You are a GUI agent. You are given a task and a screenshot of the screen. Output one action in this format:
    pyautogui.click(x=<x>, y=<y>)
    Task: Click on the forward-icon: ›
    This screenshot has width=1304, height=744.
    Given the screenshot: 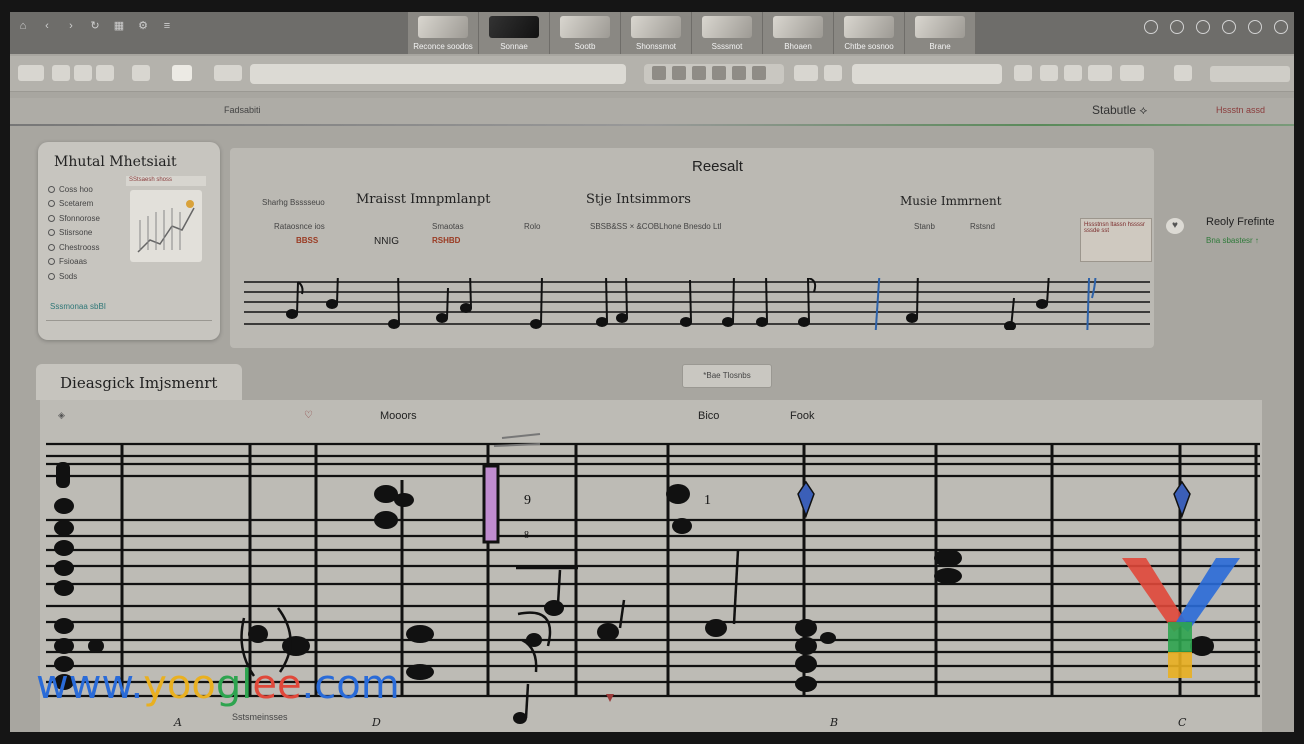 What is the action you would take?
    pyautogui.click(x=71, y=26)
    